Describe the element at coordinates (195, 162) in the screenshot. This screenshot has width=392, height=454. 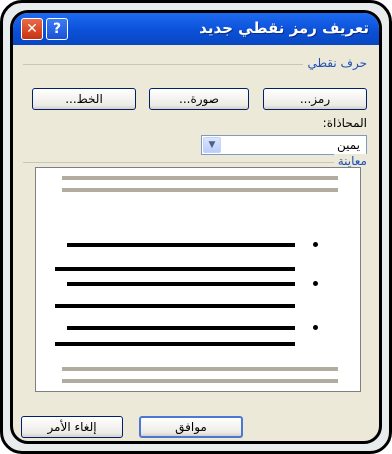
I see `group-divider` at that location.